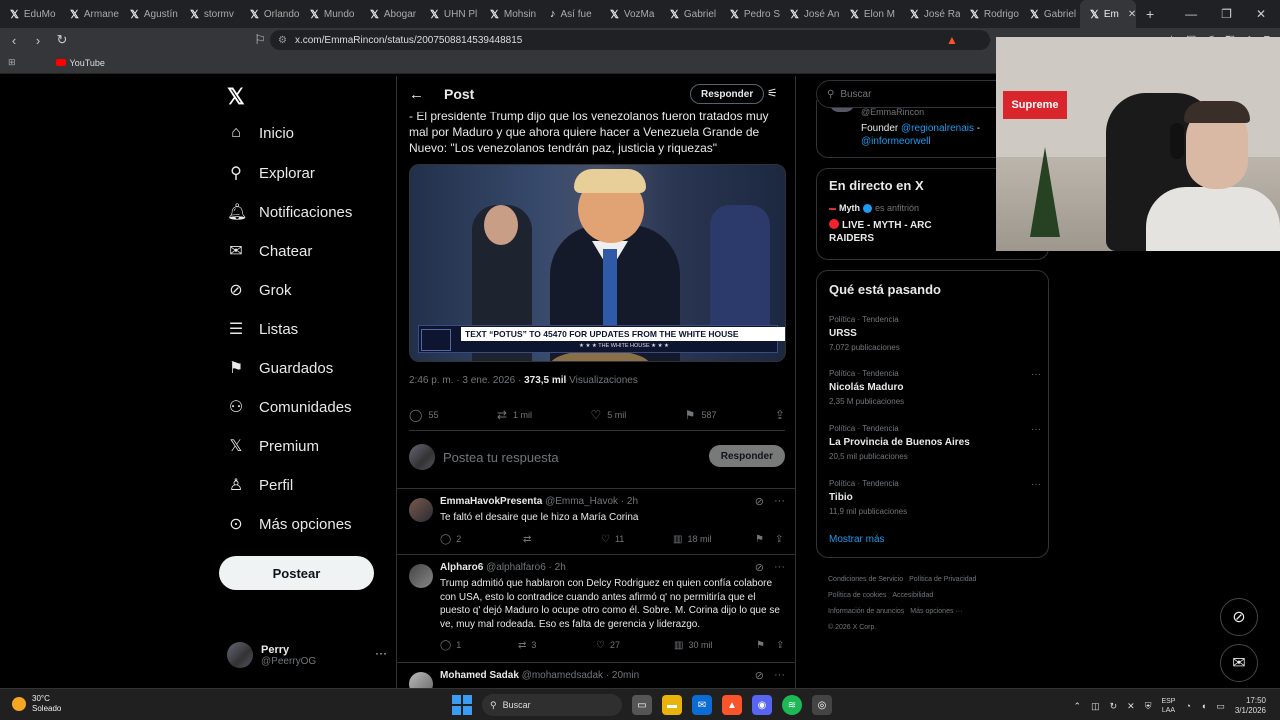  I want to click on restore-icon: ❐, so click(1226, 14).